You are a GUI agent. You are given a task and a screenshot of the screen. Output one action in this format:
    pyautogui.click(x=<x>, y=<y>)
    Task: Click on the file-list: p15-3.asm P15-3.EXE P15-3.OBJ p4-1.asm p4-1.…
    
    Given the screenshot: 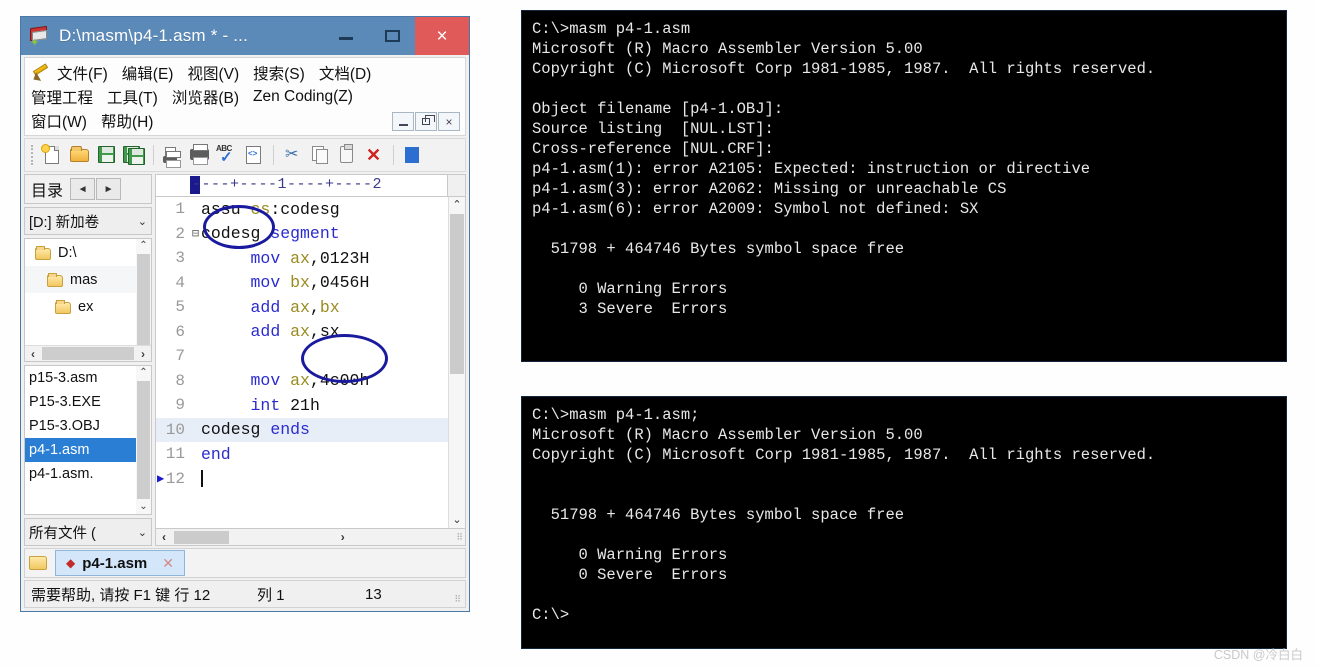 What is the action you would take?
    pyautogui.click(x=88, y=440)
    